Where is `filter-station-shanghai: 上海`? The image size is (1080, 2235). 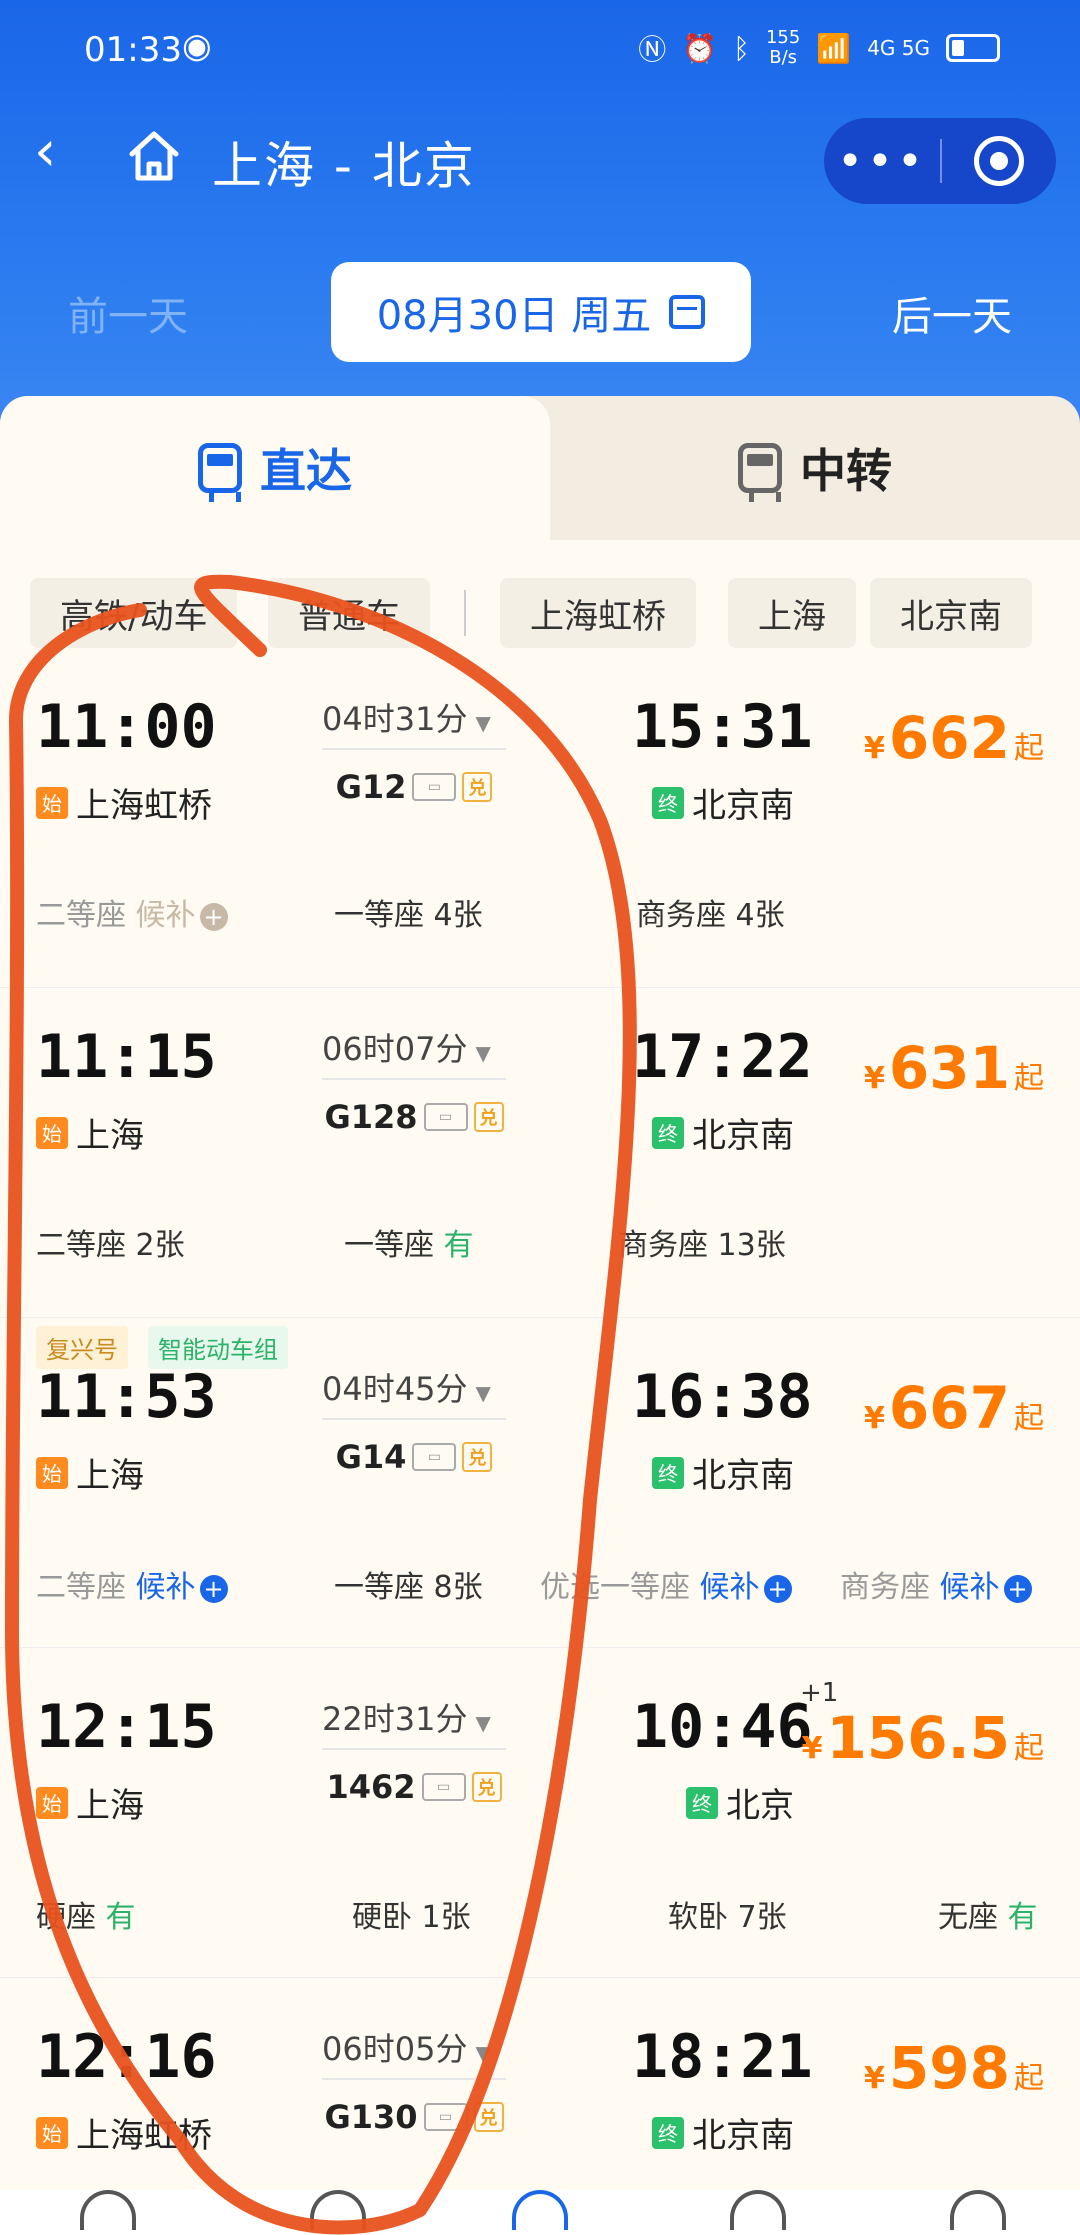 filter-station-shanghai: 上海 is located at coordinates (792, 613).